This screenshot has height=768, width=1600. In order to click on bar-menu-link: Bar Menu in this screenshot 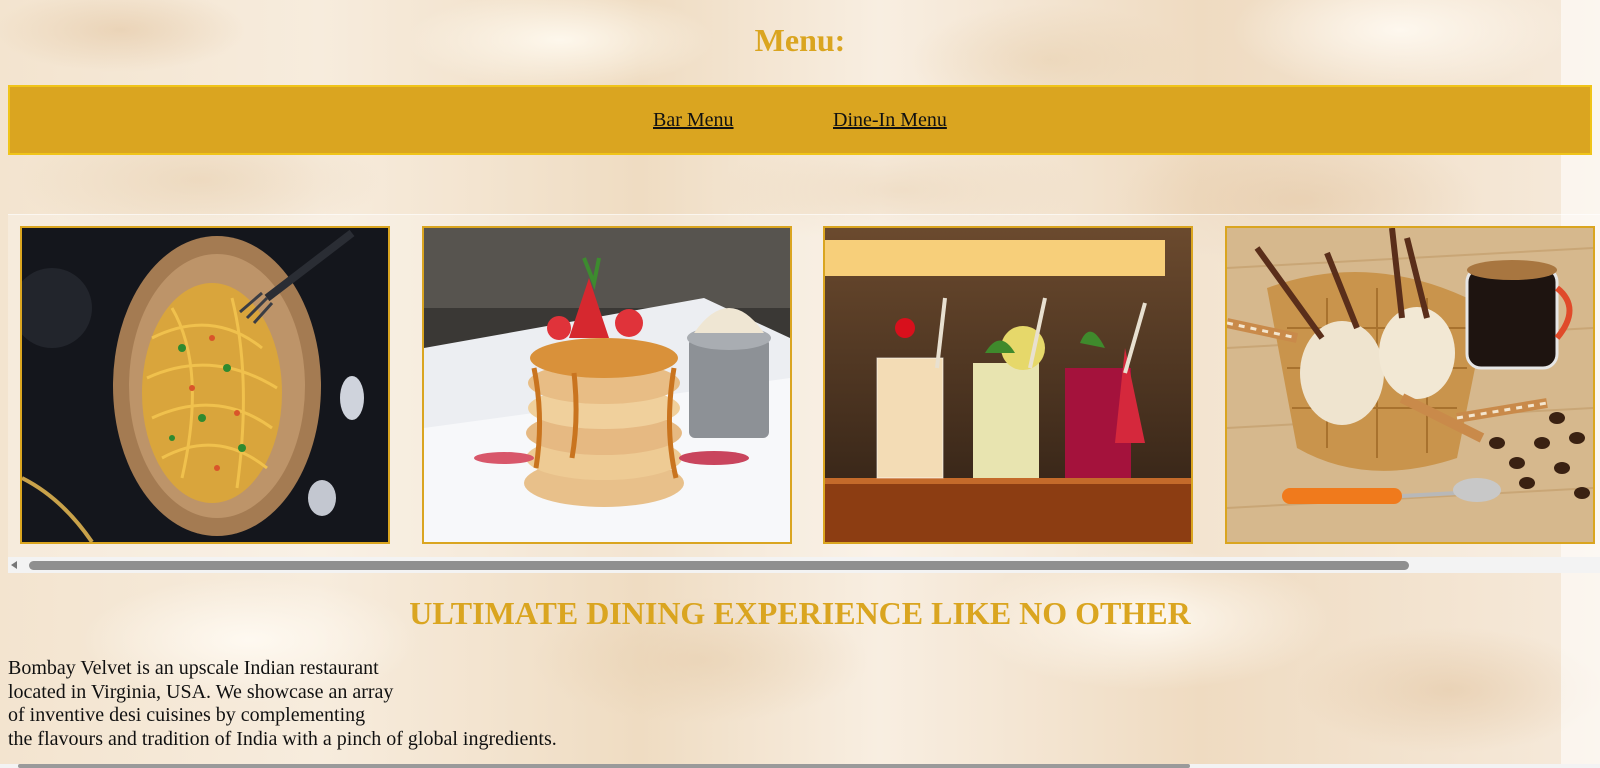, I will do `click(693, 120)`.